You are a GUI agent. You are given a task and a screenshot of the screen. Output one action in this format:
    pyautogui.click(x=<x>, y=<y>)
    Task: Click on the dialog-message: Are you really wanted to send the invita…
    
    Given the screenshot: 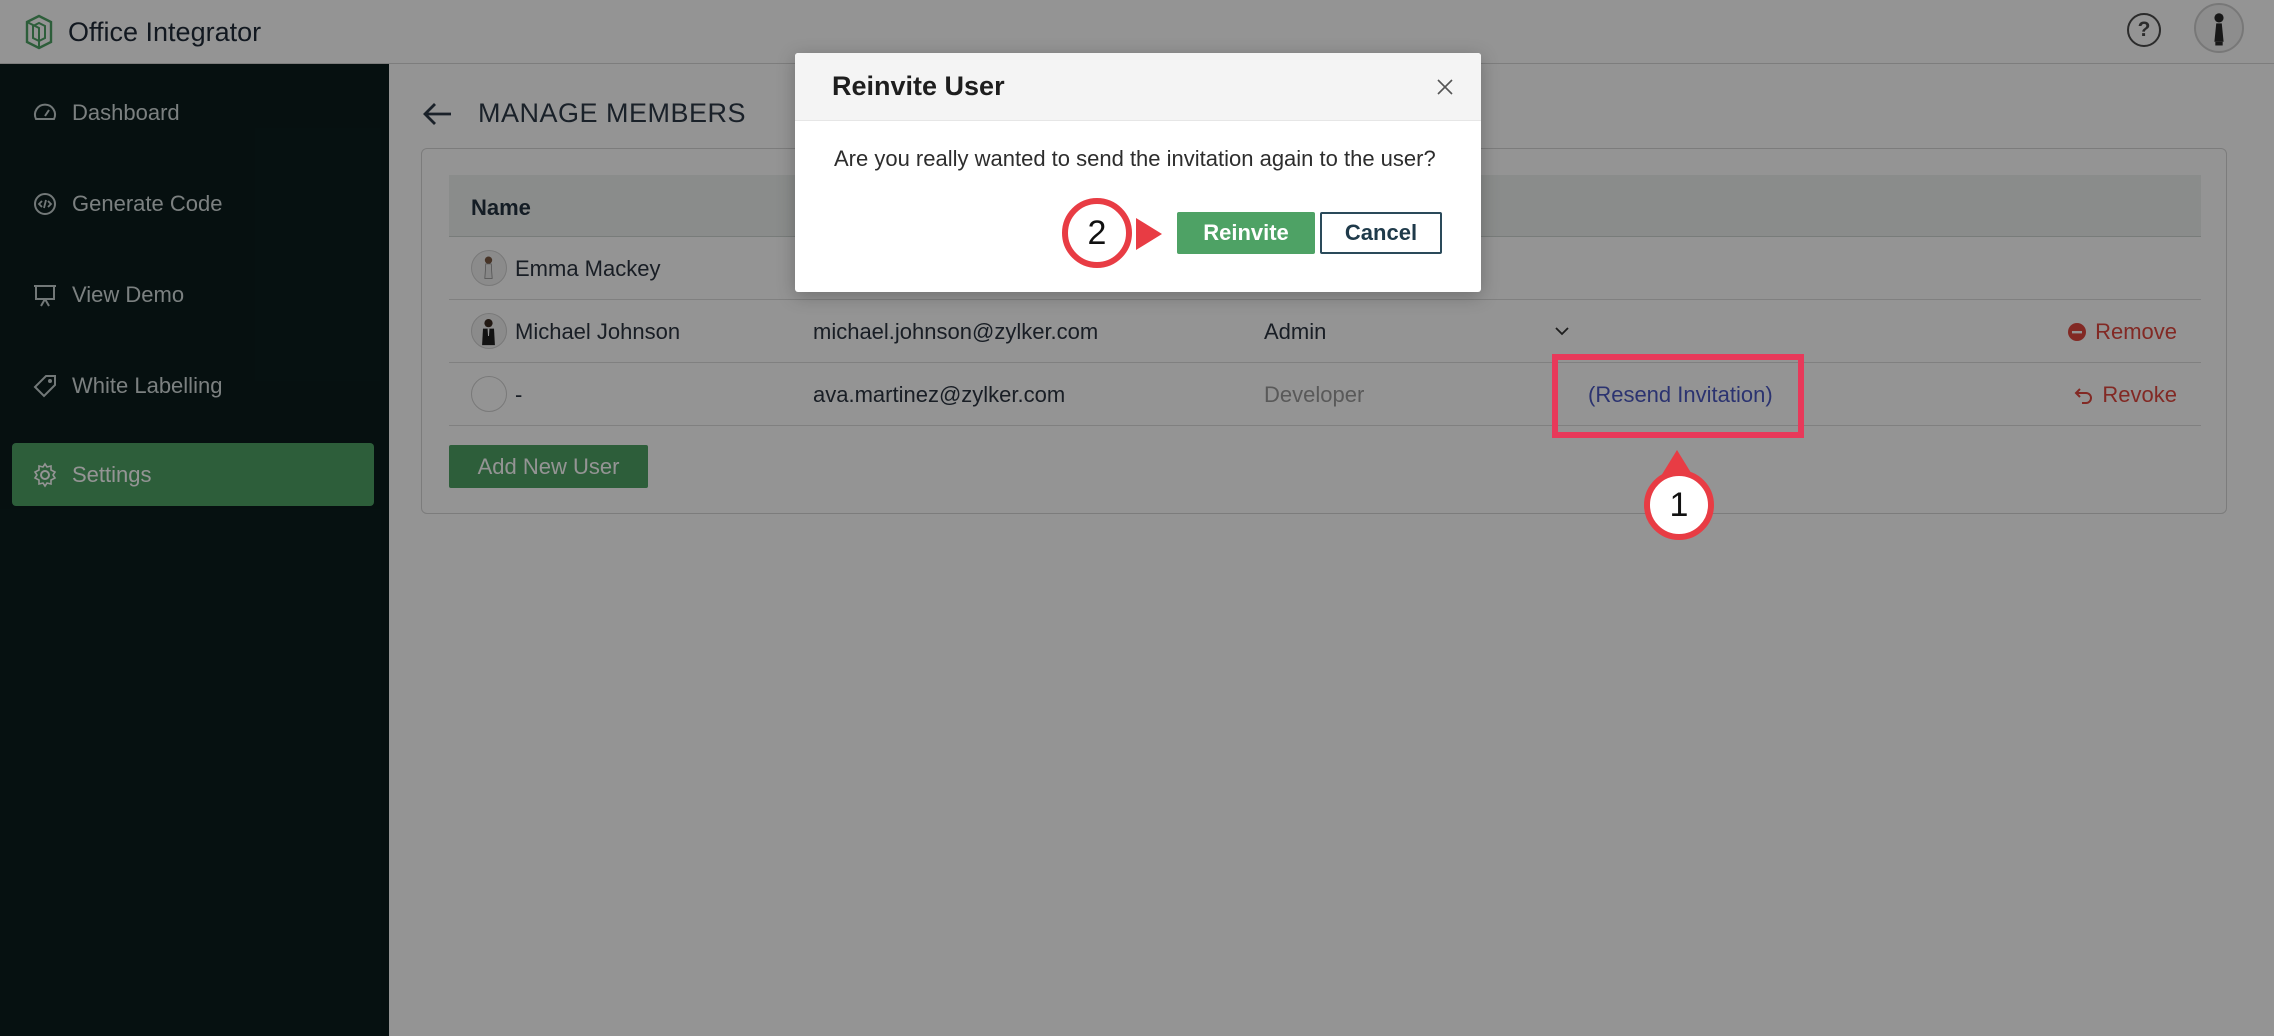 What is the action you would take?
    pyautogui.click(x=1135, y=158)
    